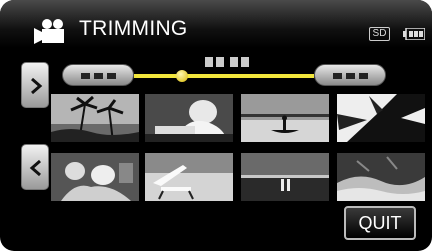 This screenshot has width=432, height=251. I want to click on next-page-button, so click(35, 85).